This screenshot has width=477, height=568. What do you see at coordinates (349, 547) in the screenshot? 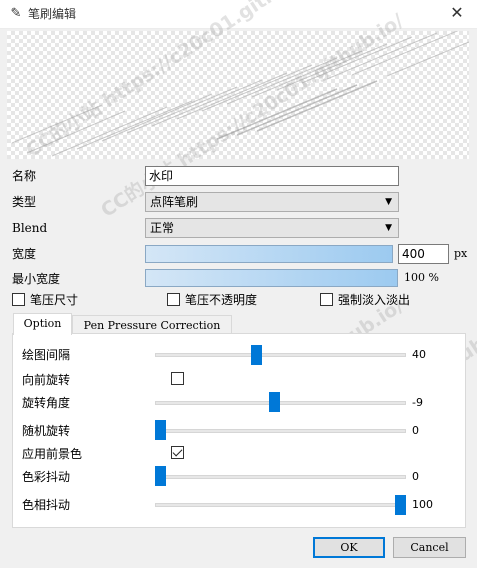
I see `ok-button: OK` at bounding box center [349, 547].